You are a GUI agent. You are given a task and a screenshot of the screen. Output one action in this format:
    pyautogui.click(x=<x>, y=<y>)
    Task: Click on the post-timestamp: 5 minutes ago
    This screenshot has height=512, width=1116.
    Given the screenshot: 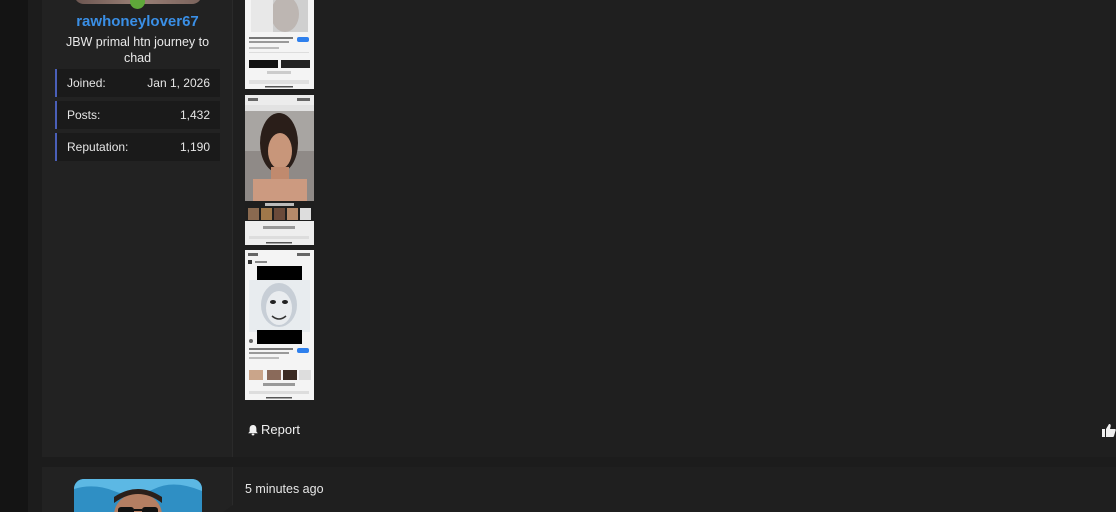 What is the action you would take?
    pyautogui.click(x=284, y=489)
    